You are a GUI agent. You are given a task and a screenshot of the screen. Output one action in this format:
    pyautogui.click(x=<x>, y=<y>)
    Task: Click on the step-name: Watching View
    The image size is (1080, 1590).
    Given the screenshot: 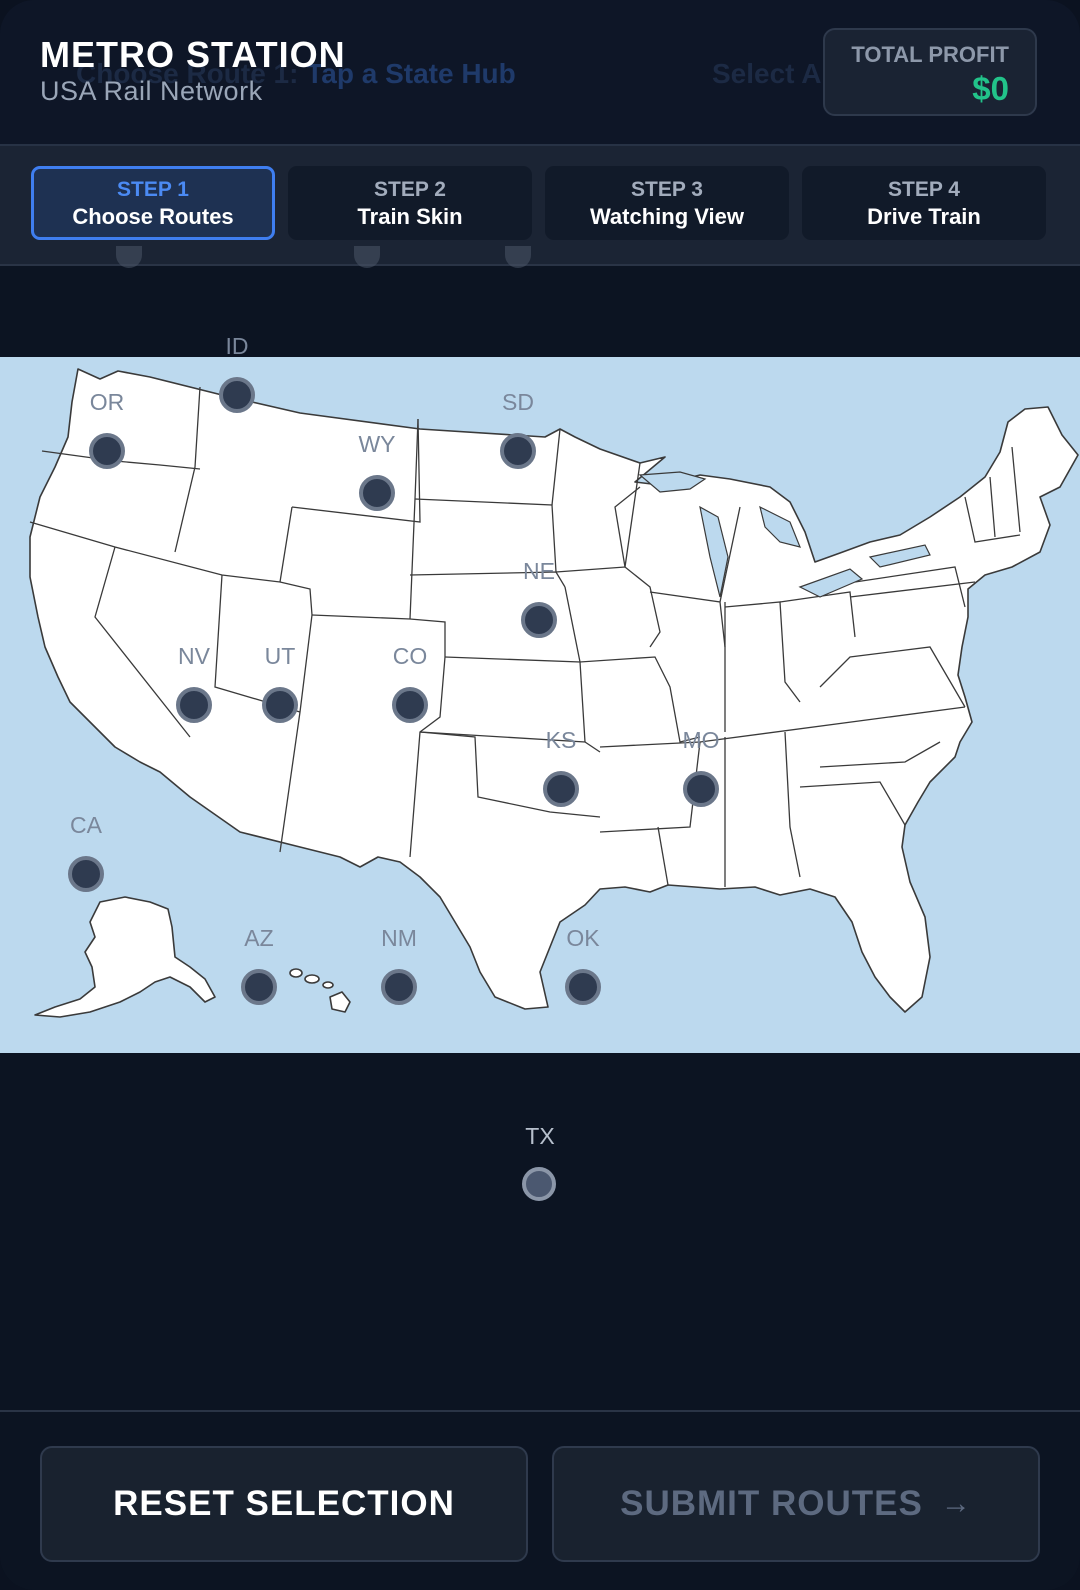 What is the action you would take?
    pyautogui.click(x=667, y=216)
    